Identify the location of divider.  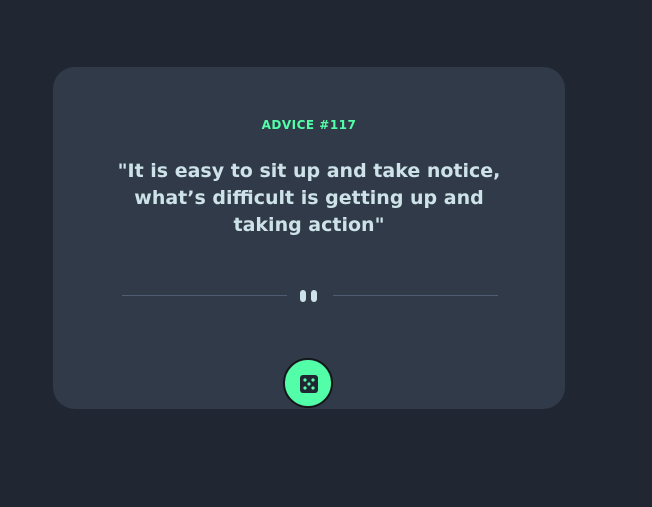
(310, 296).